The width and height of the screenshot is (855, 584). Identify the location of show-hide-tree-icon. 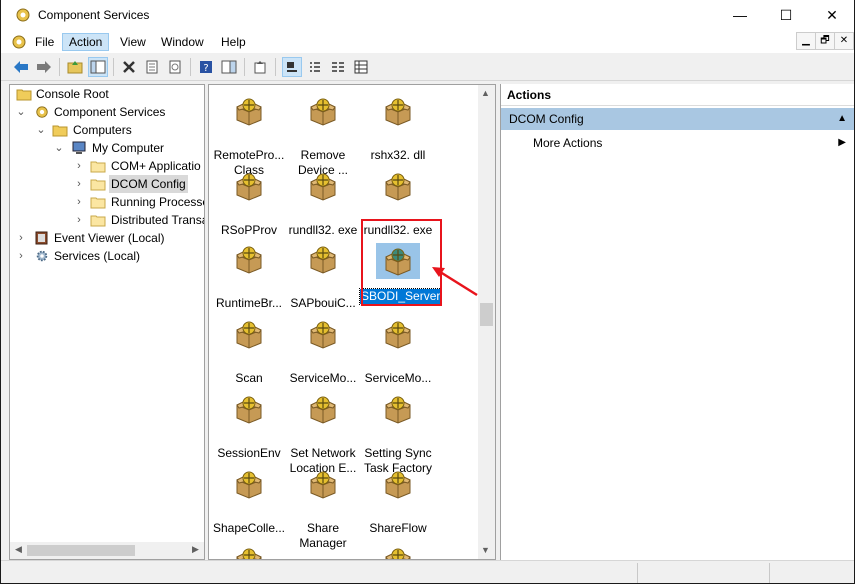
(98, 67).